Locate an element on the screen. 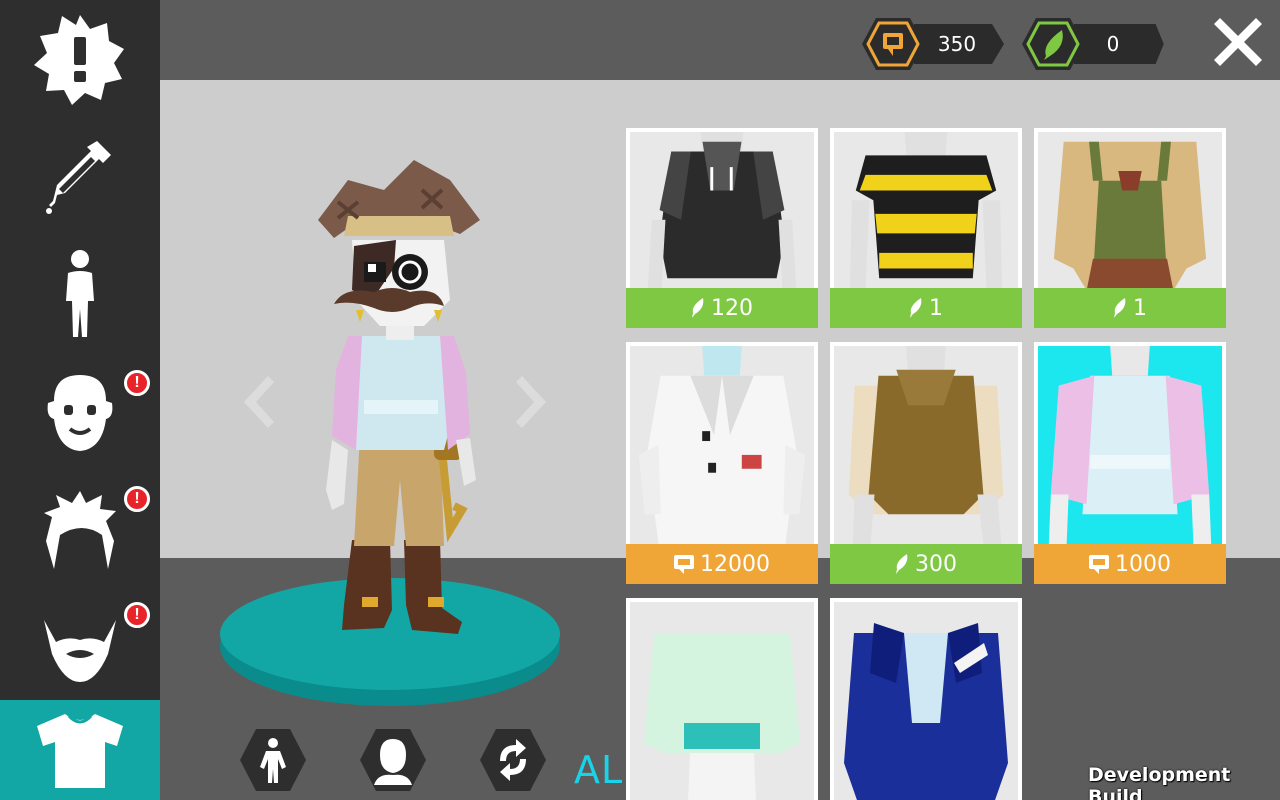  item-price: 300 is located at coordinates (926, 564).